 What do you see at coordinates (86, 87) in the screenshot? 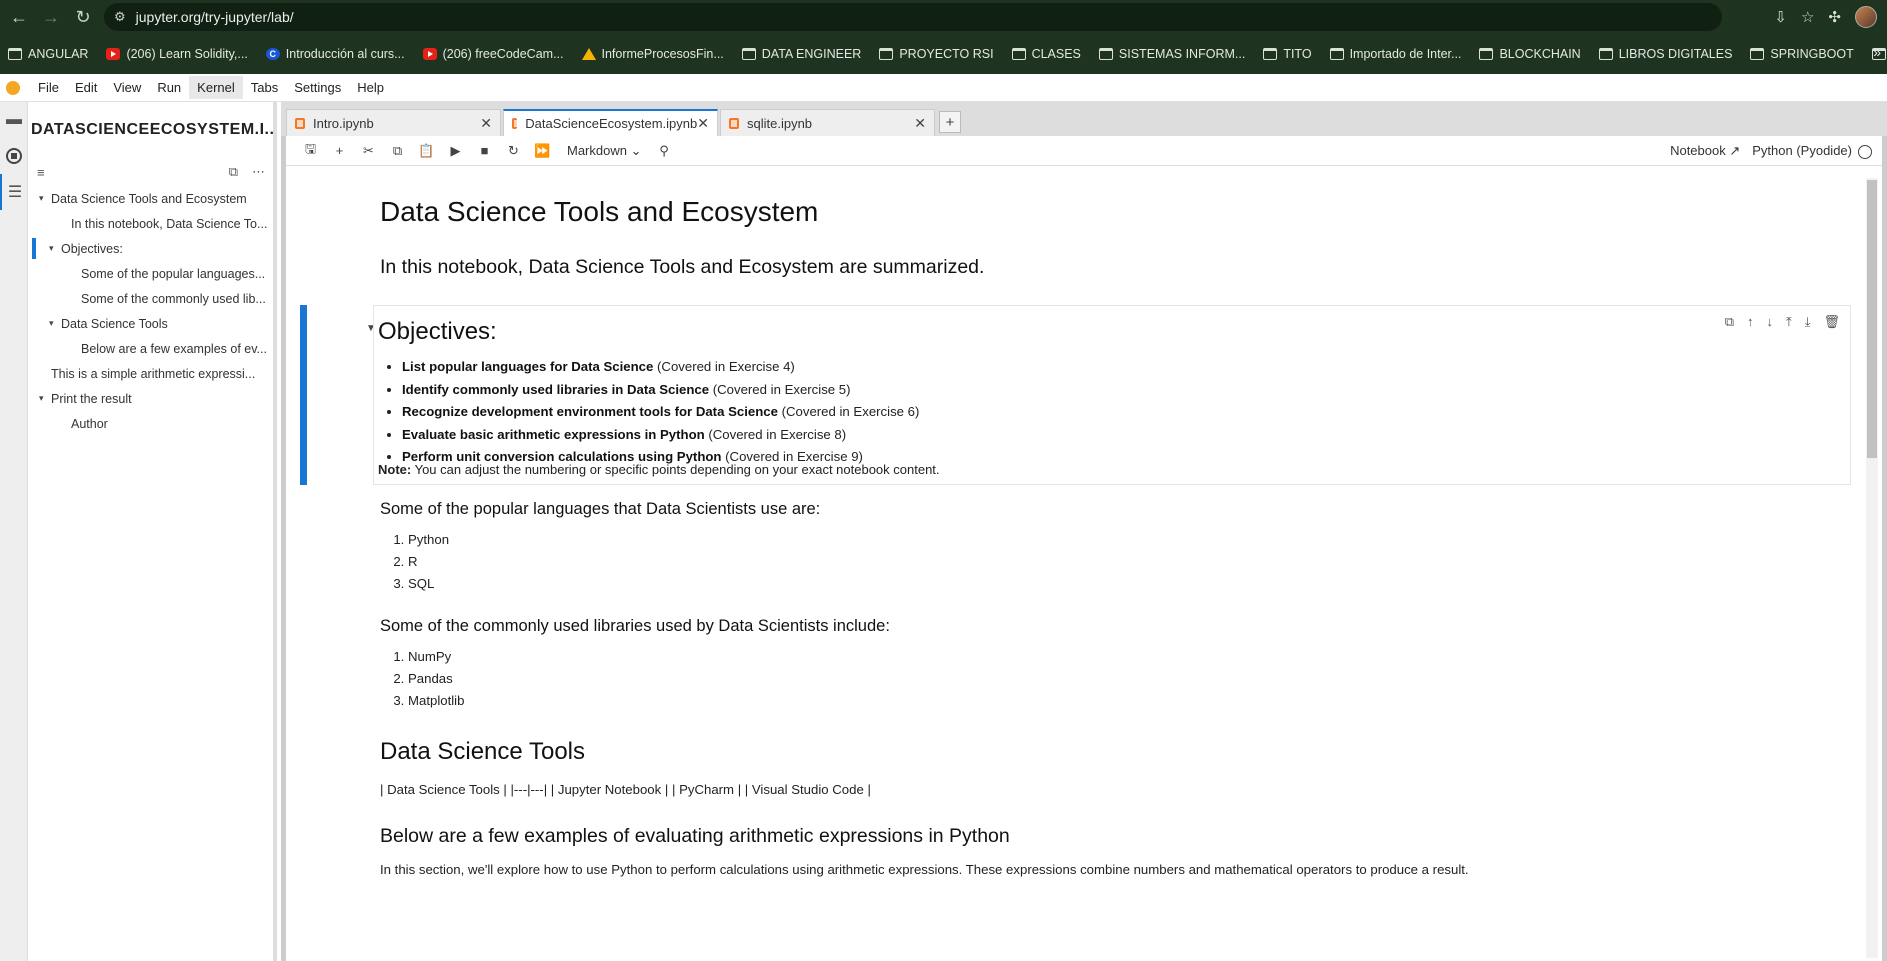
I see `menu-edit: Edit` at bounding box center [86, 87].